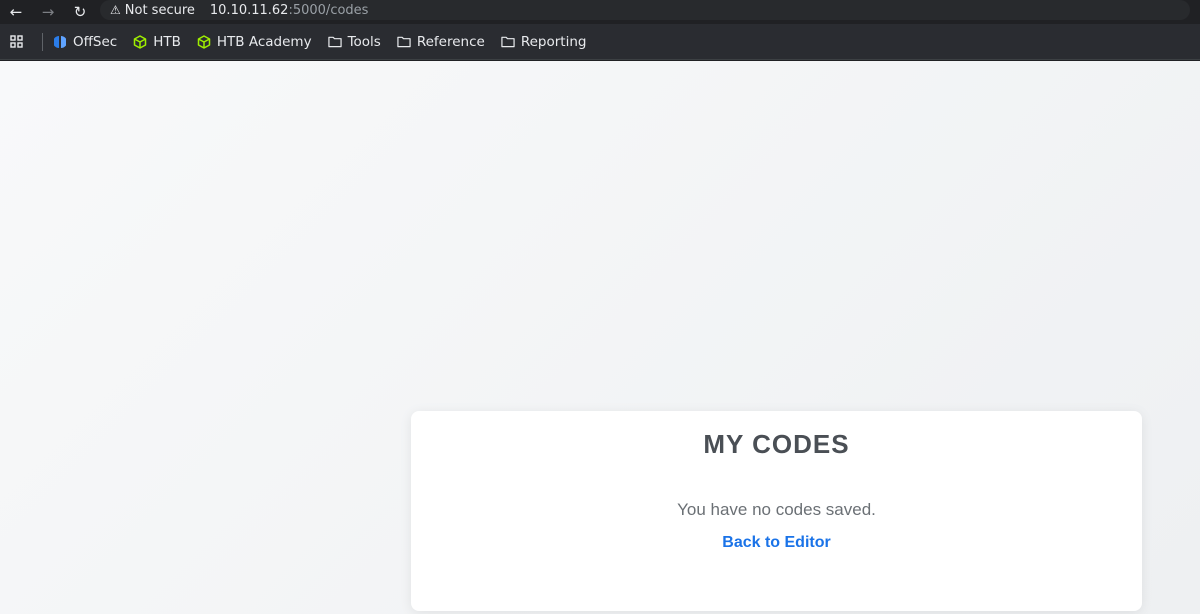 The image size is (1200, 614). I want to click on bookmark-label: OffSec, so click(95, 41).